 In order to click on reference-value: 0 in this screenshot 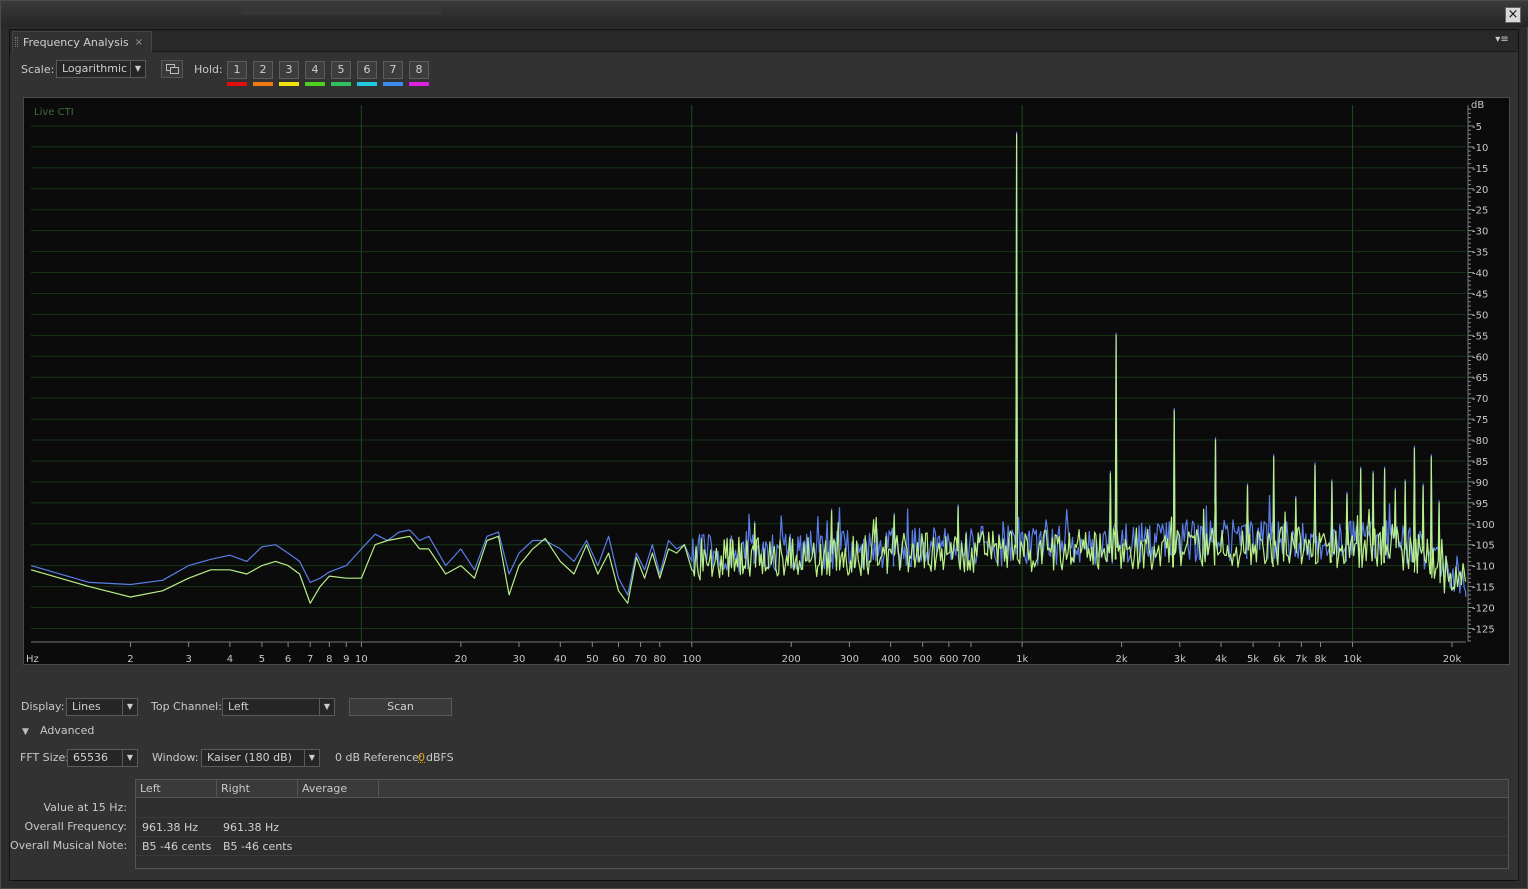, I will do `click(421, 757)`.